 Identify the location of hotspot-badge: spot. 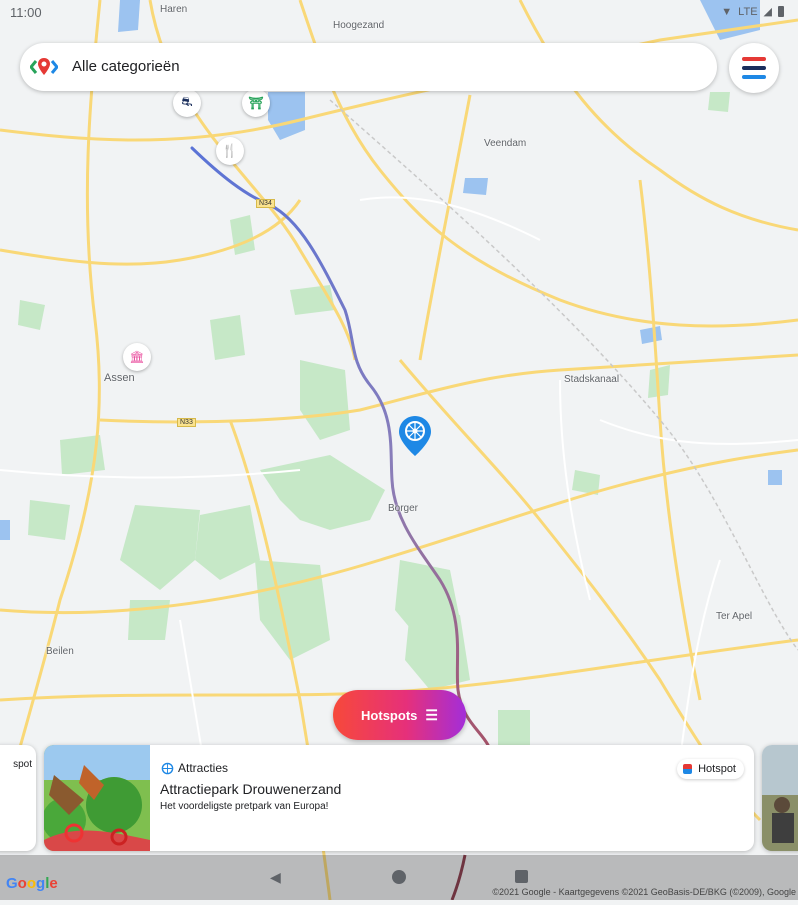
(22, 764).